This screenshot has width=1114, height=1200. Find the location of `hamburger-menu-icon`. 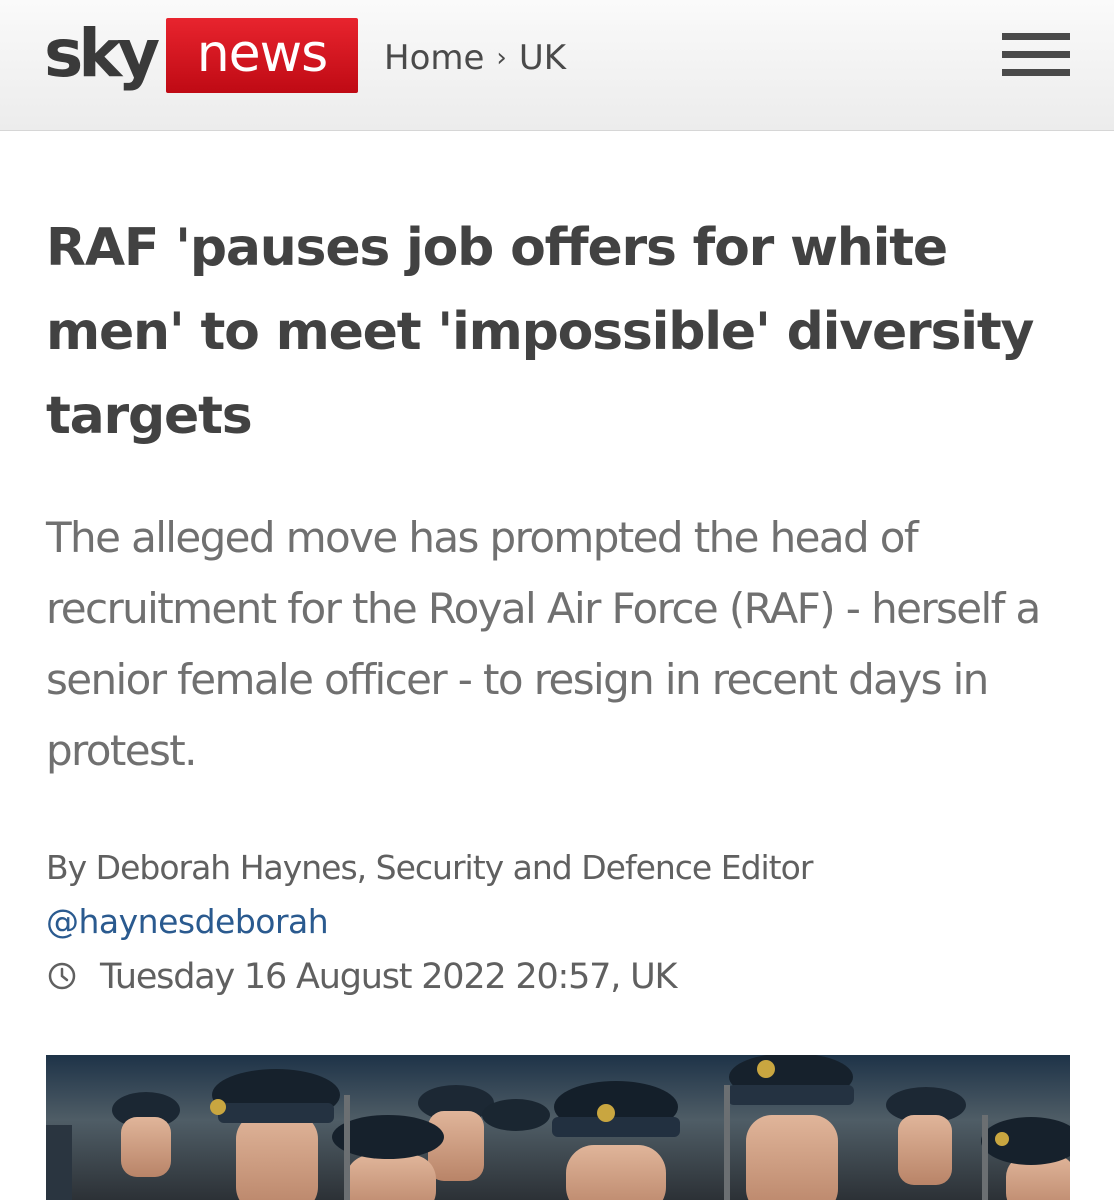

hamburger-menu-icon is located at coordinates (1037, 55).